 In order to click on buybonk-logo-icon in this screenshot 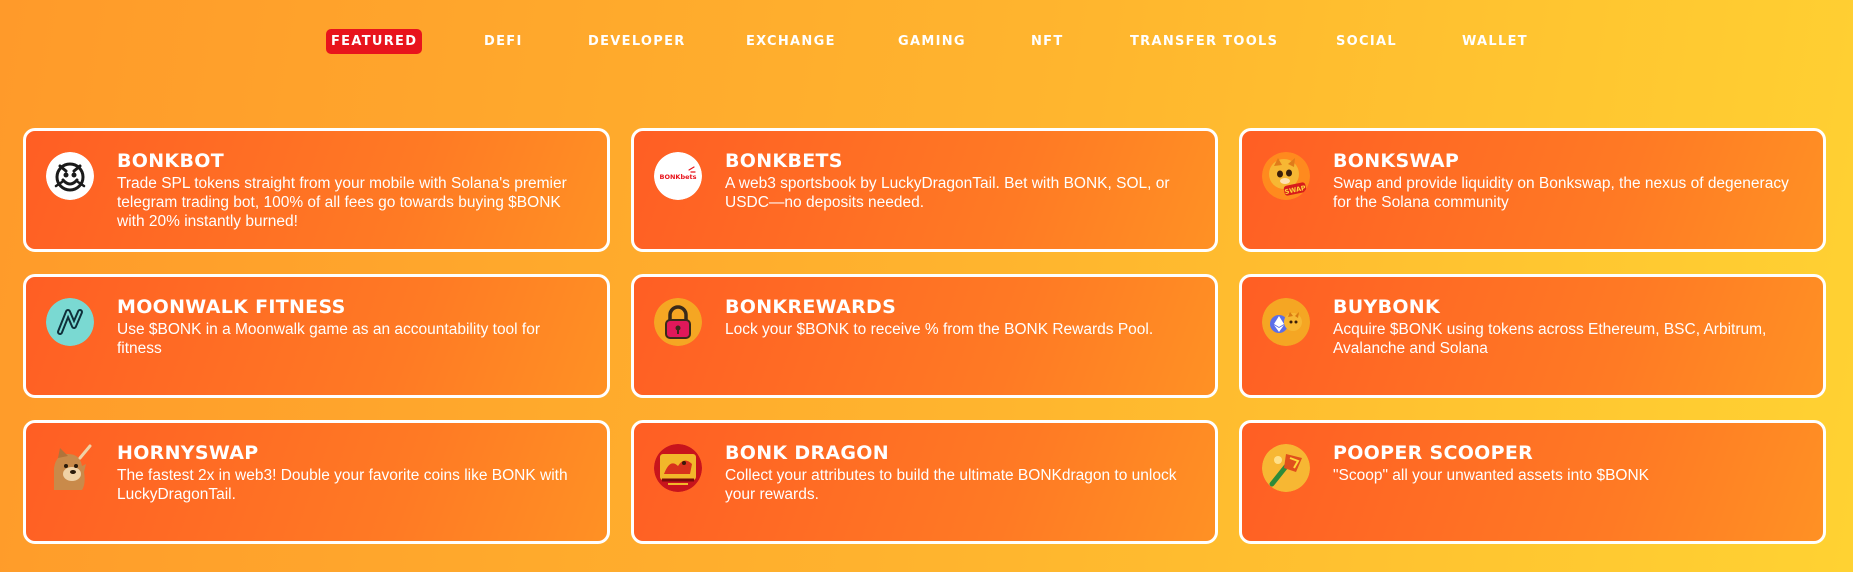, I will do `click(1286, 322)`.